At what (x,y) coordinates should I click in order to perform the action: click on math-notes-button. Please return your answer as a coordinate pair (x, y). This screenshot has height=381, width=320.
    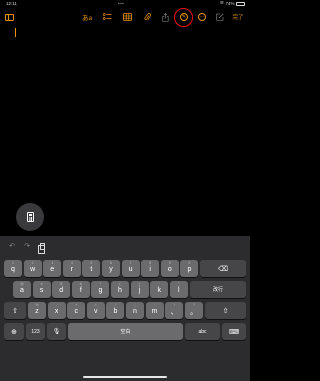
    Looking at the image, I should click on (30, 217).